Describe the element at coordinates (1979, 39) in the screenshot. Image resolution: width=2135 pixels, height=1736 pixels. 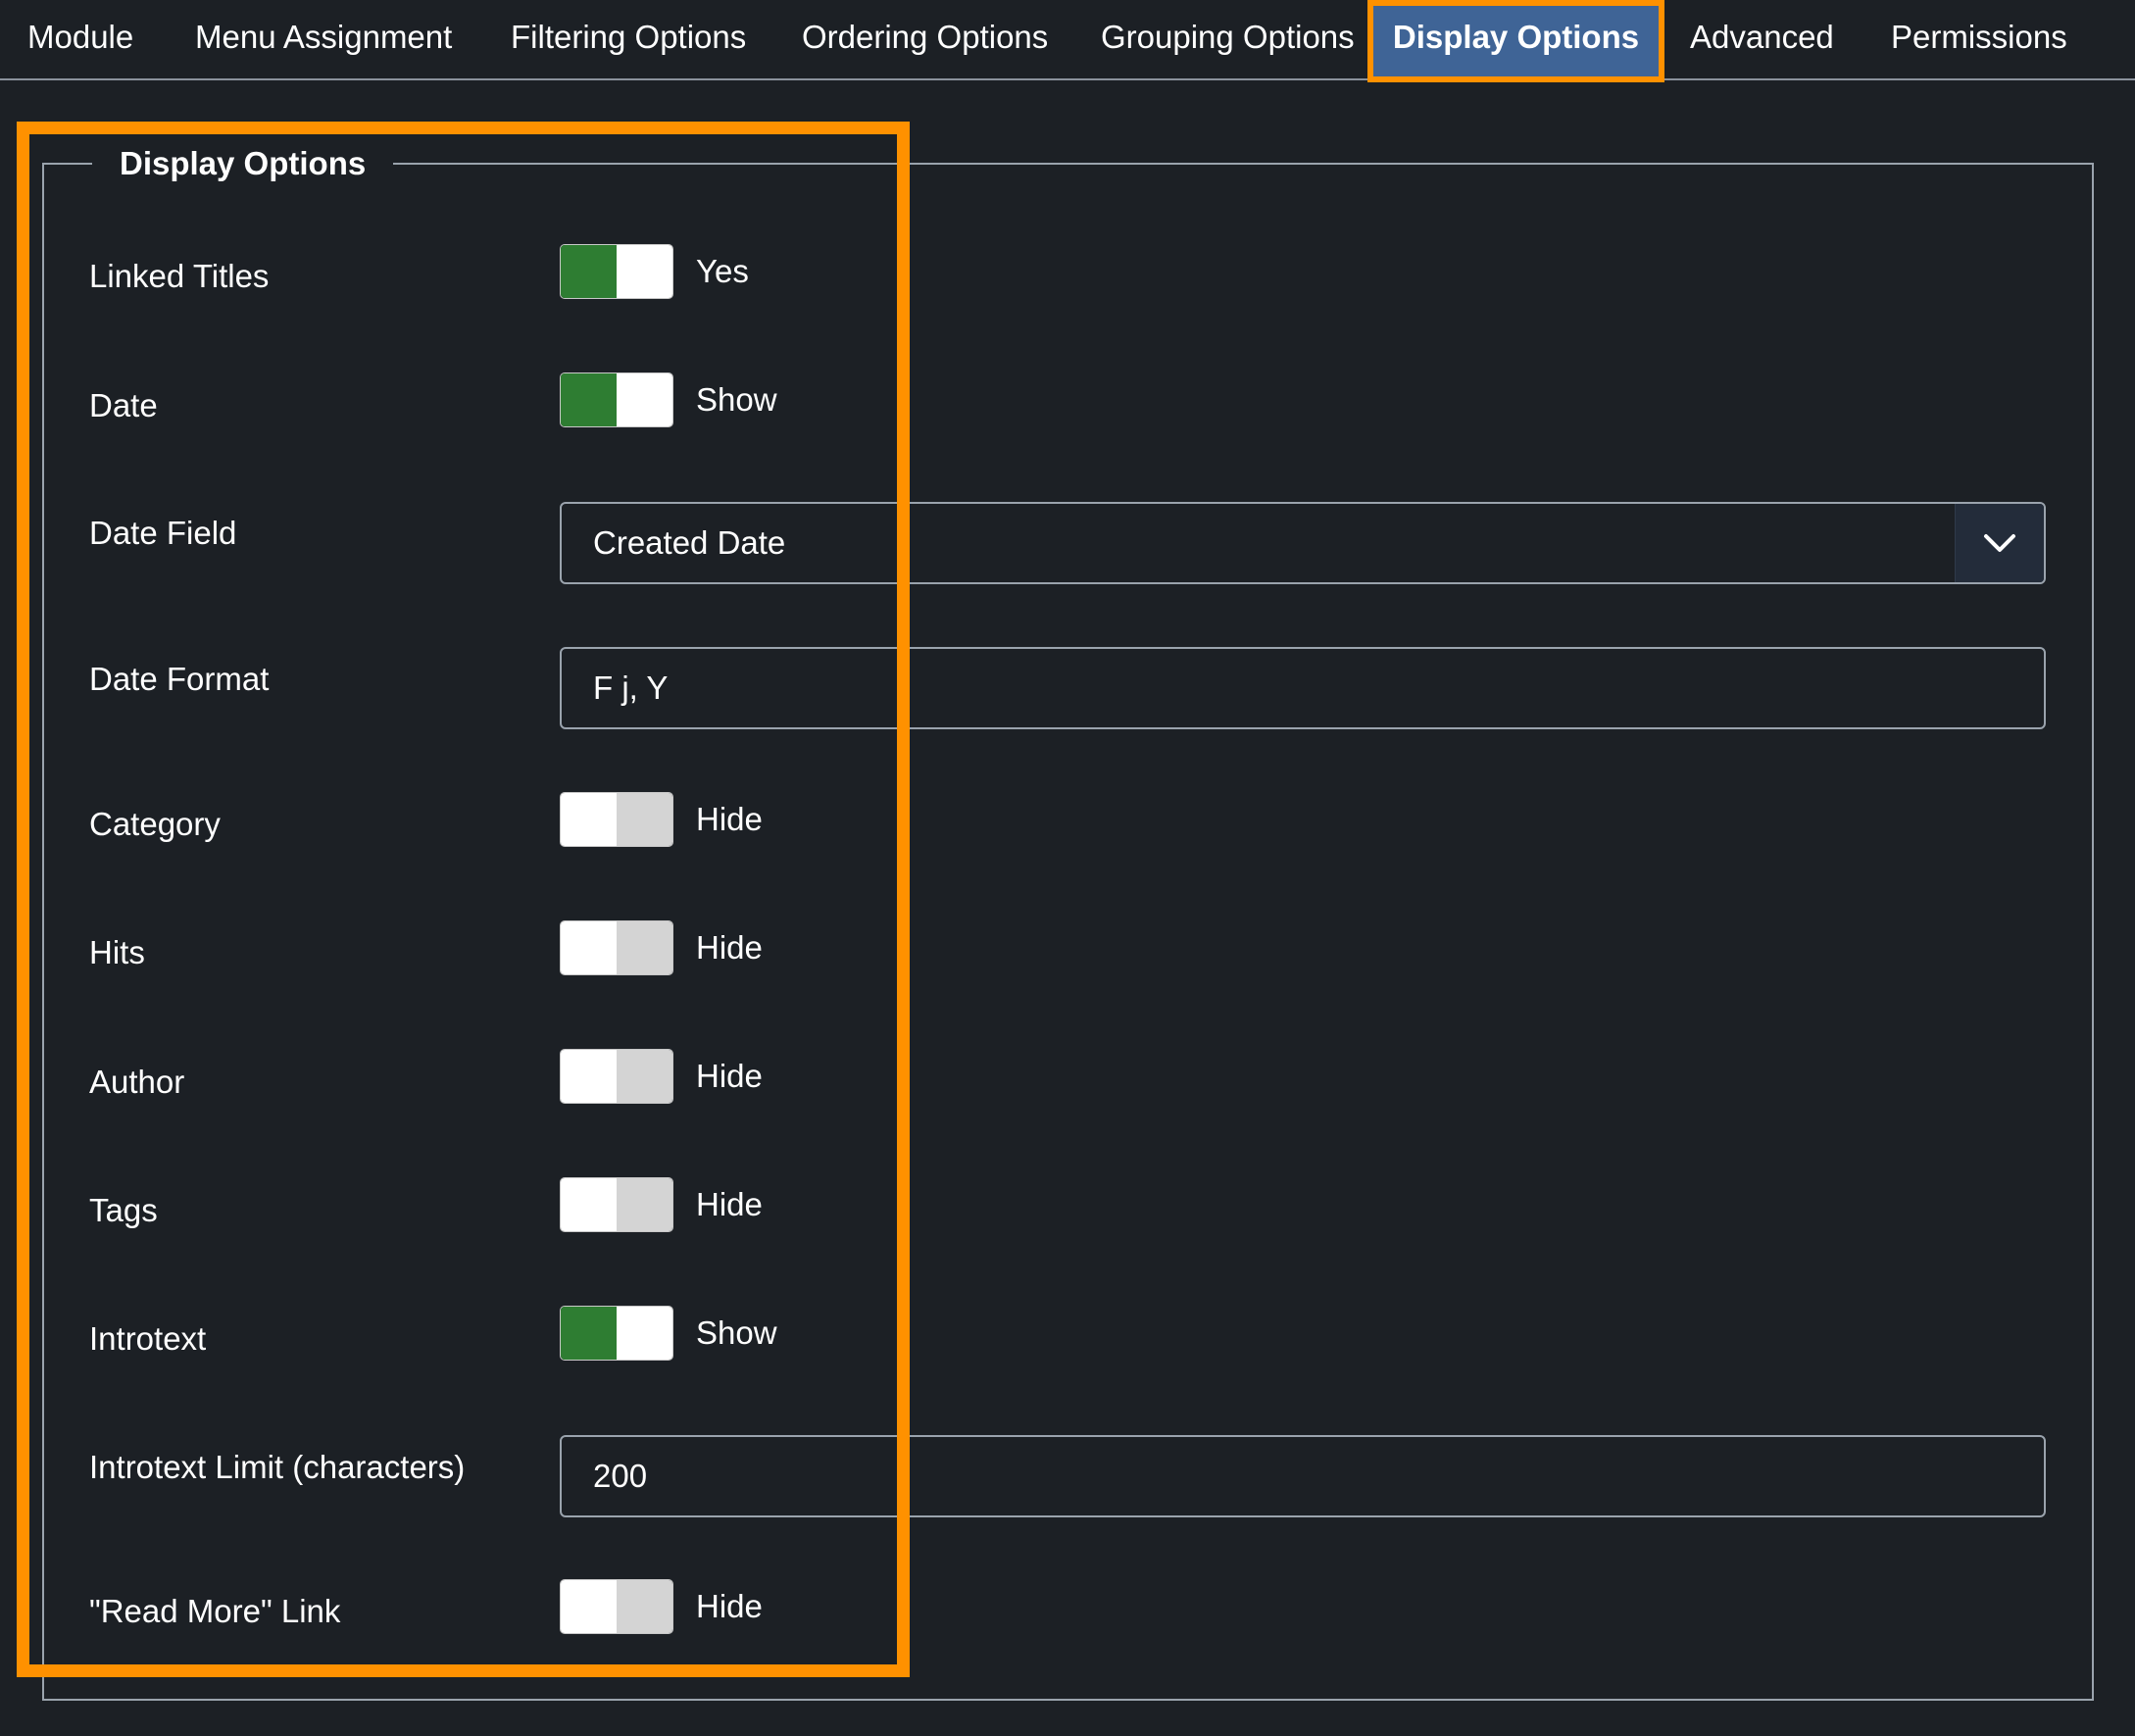
I see `tab-permissions: Permissions` at that location.